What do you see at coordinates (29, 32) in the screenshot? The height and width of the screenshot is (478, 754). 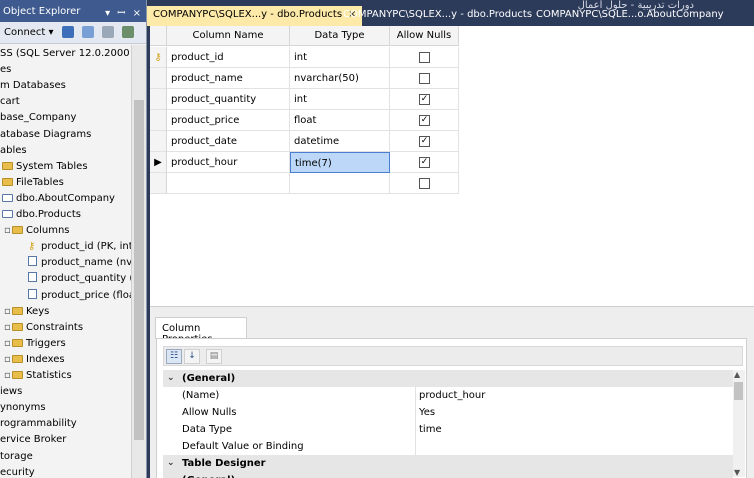 I see `connect-button: Connect ▾` at bounding box center [29, 32].